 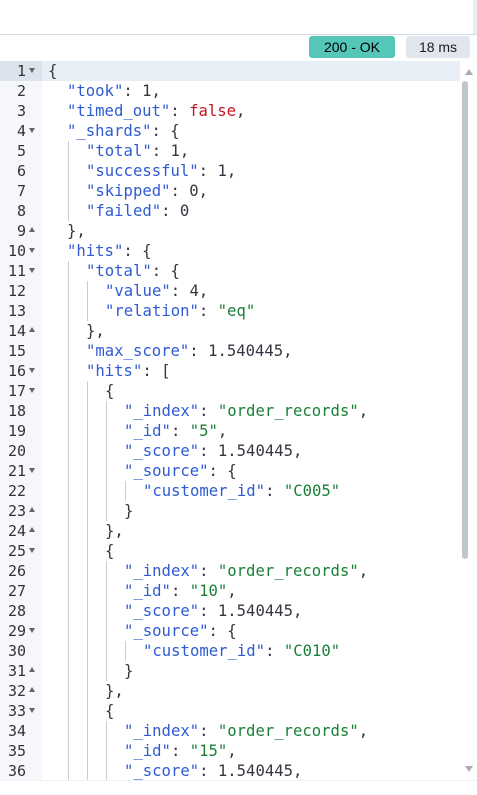 I want to click on code-line: 10 "hits": {, so click(x=235, y=251).